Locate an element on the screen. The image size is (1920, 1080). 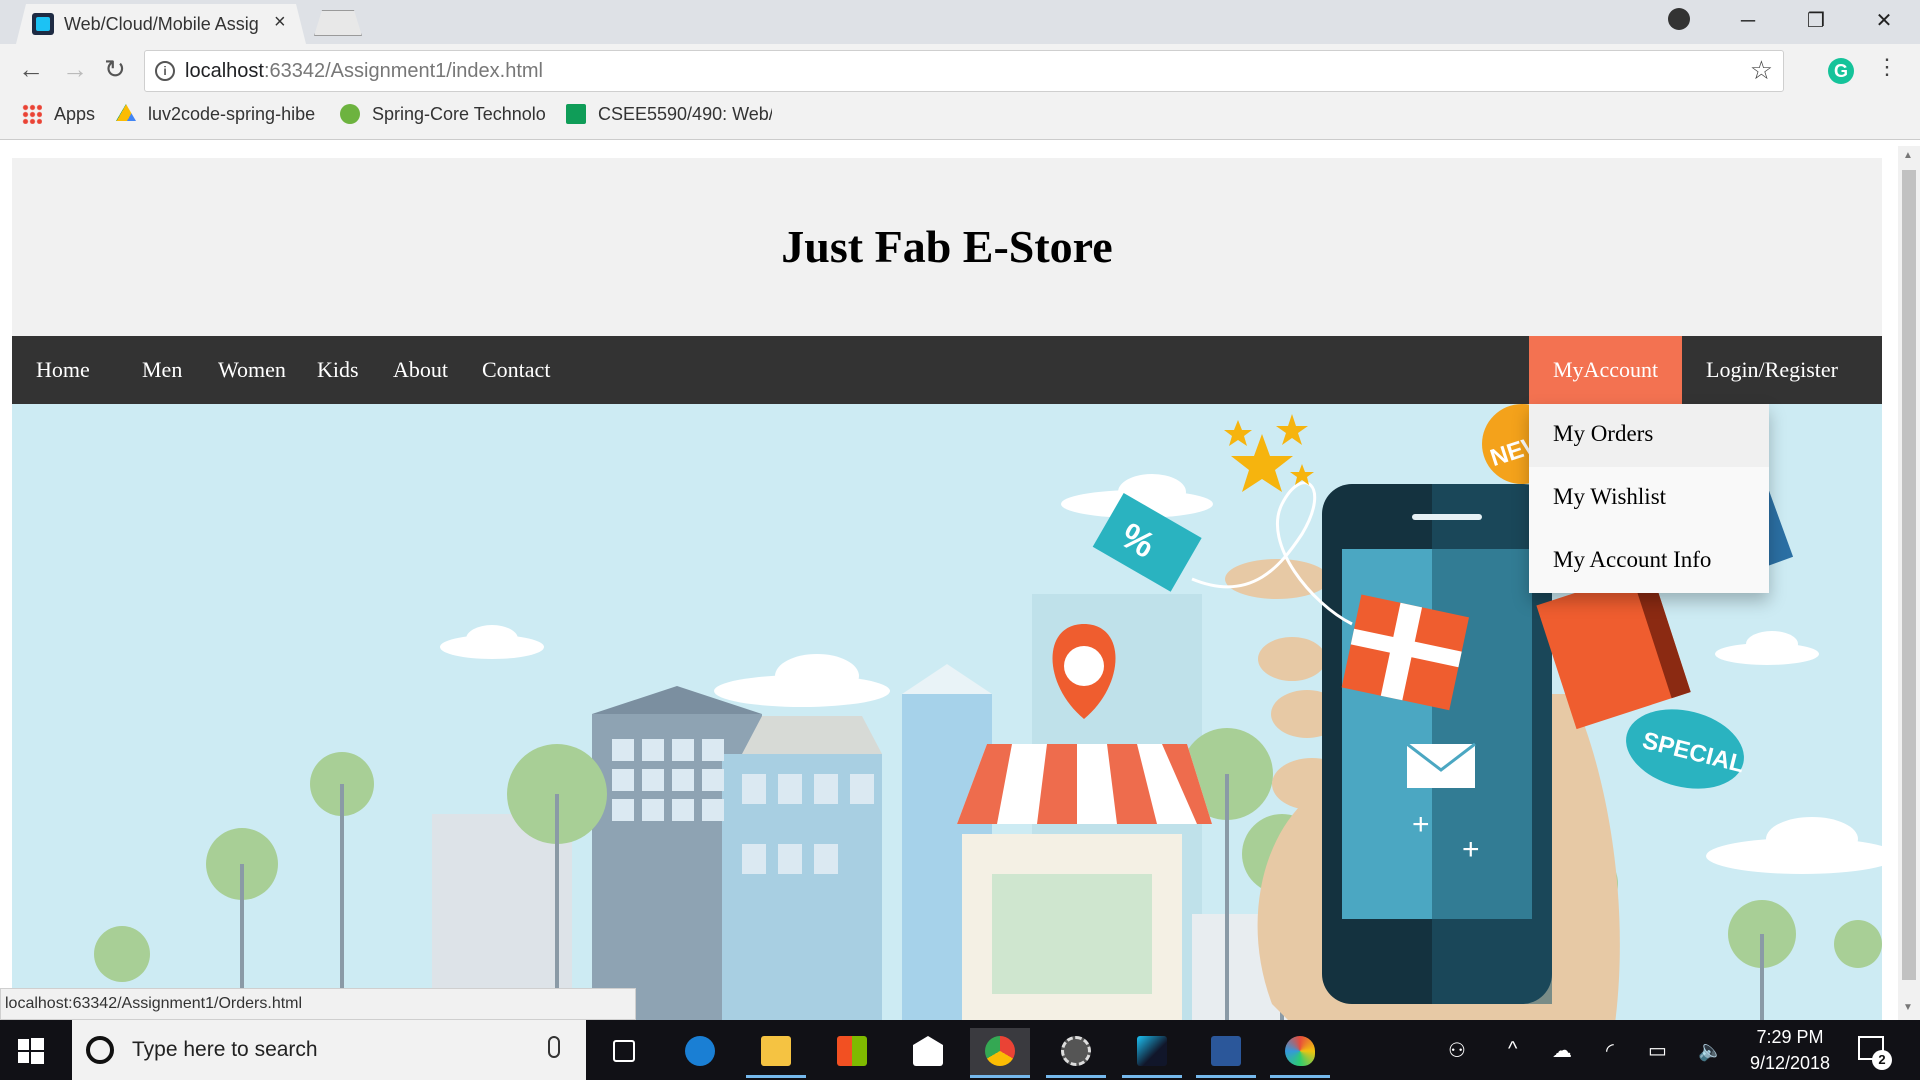
scroll-thumb is located at coordinates (1909, 575).